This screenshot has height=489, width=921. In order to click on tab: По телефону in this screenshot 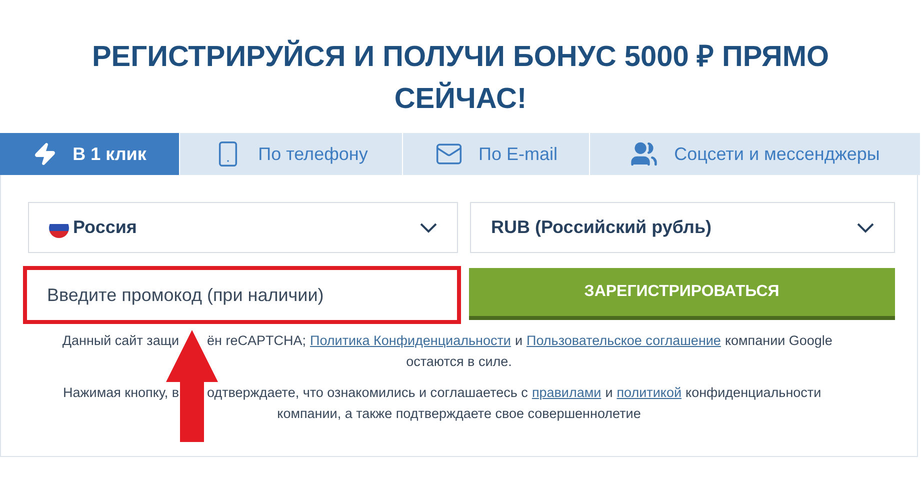, I will do `click(291, 154)`.